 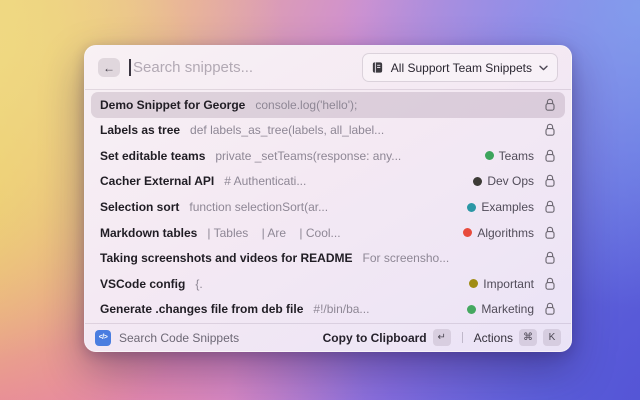 I want to click on snippet-tag: Algorithms, so click(x=498, y=233).